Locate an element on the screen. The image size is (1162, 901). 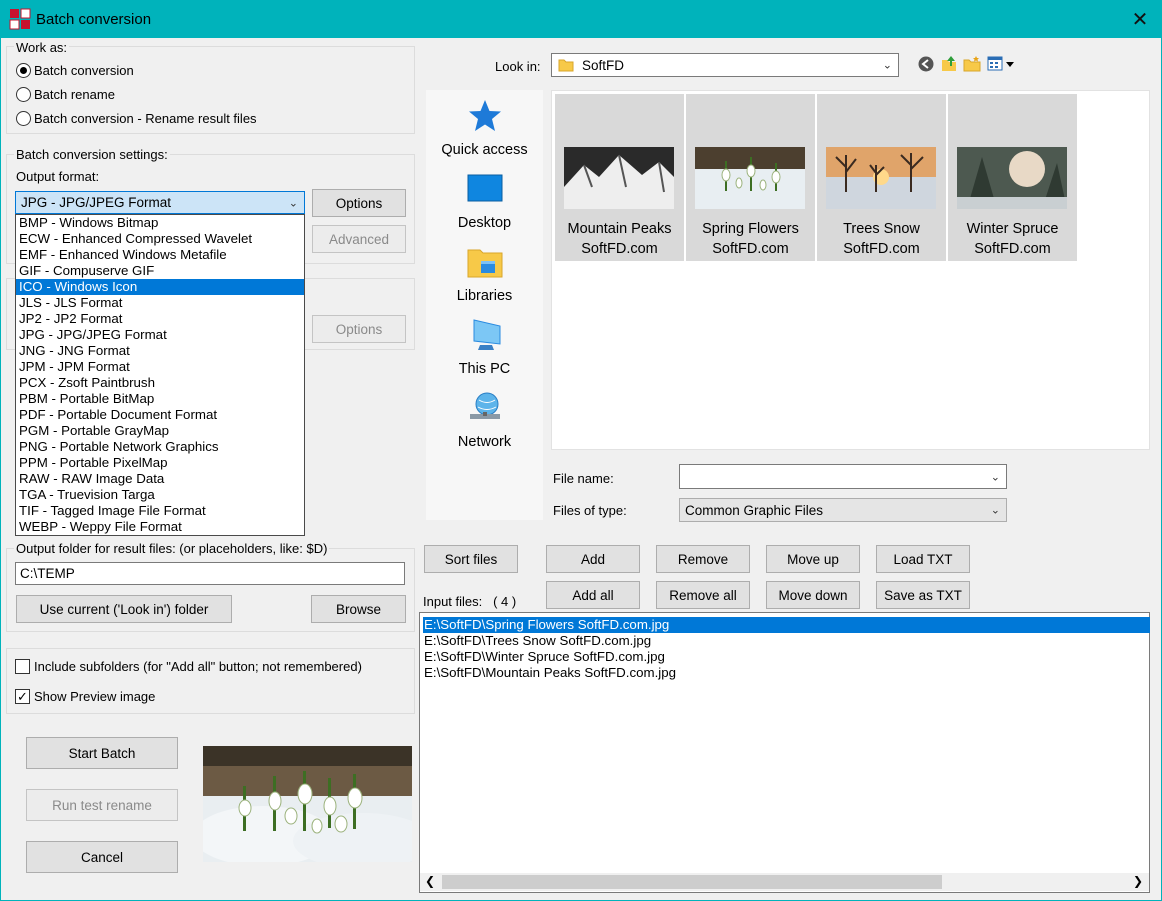
format-option: WEBP - Weppy File Format is located at coordinates (160, 527).